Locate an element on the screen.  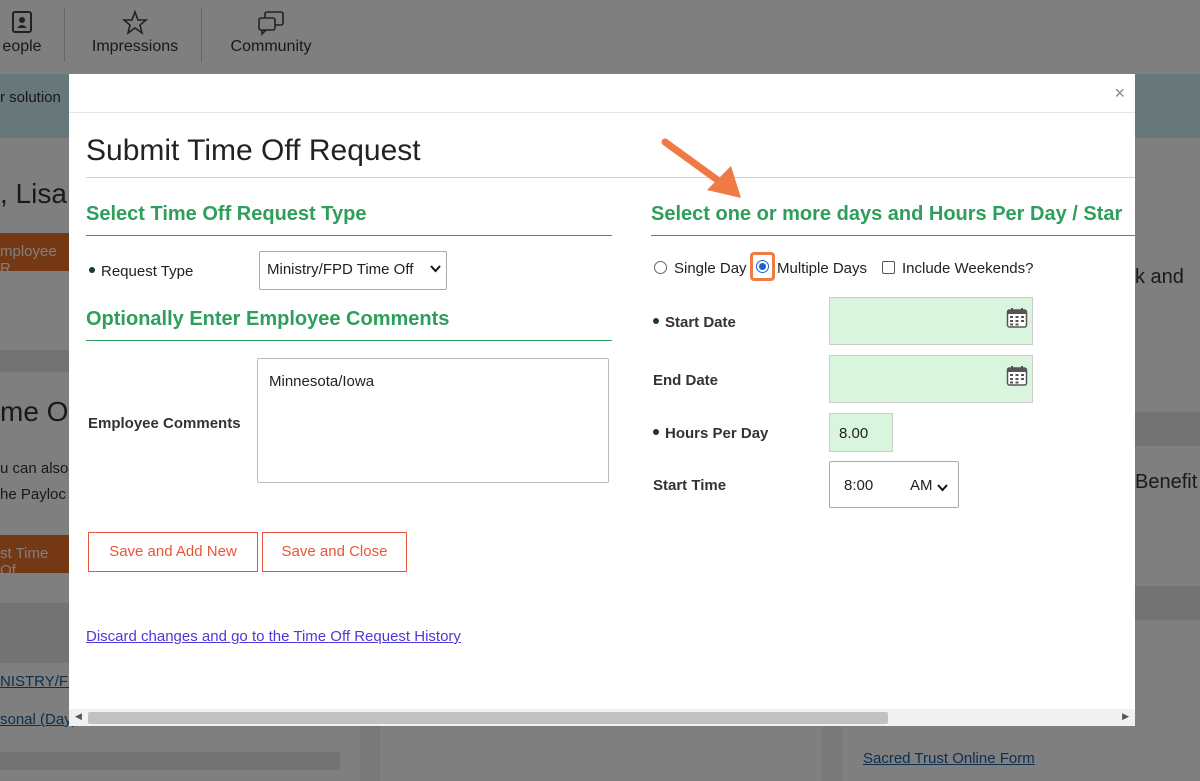
start-time-value: 8:00 is located at coordinates (859, 485).